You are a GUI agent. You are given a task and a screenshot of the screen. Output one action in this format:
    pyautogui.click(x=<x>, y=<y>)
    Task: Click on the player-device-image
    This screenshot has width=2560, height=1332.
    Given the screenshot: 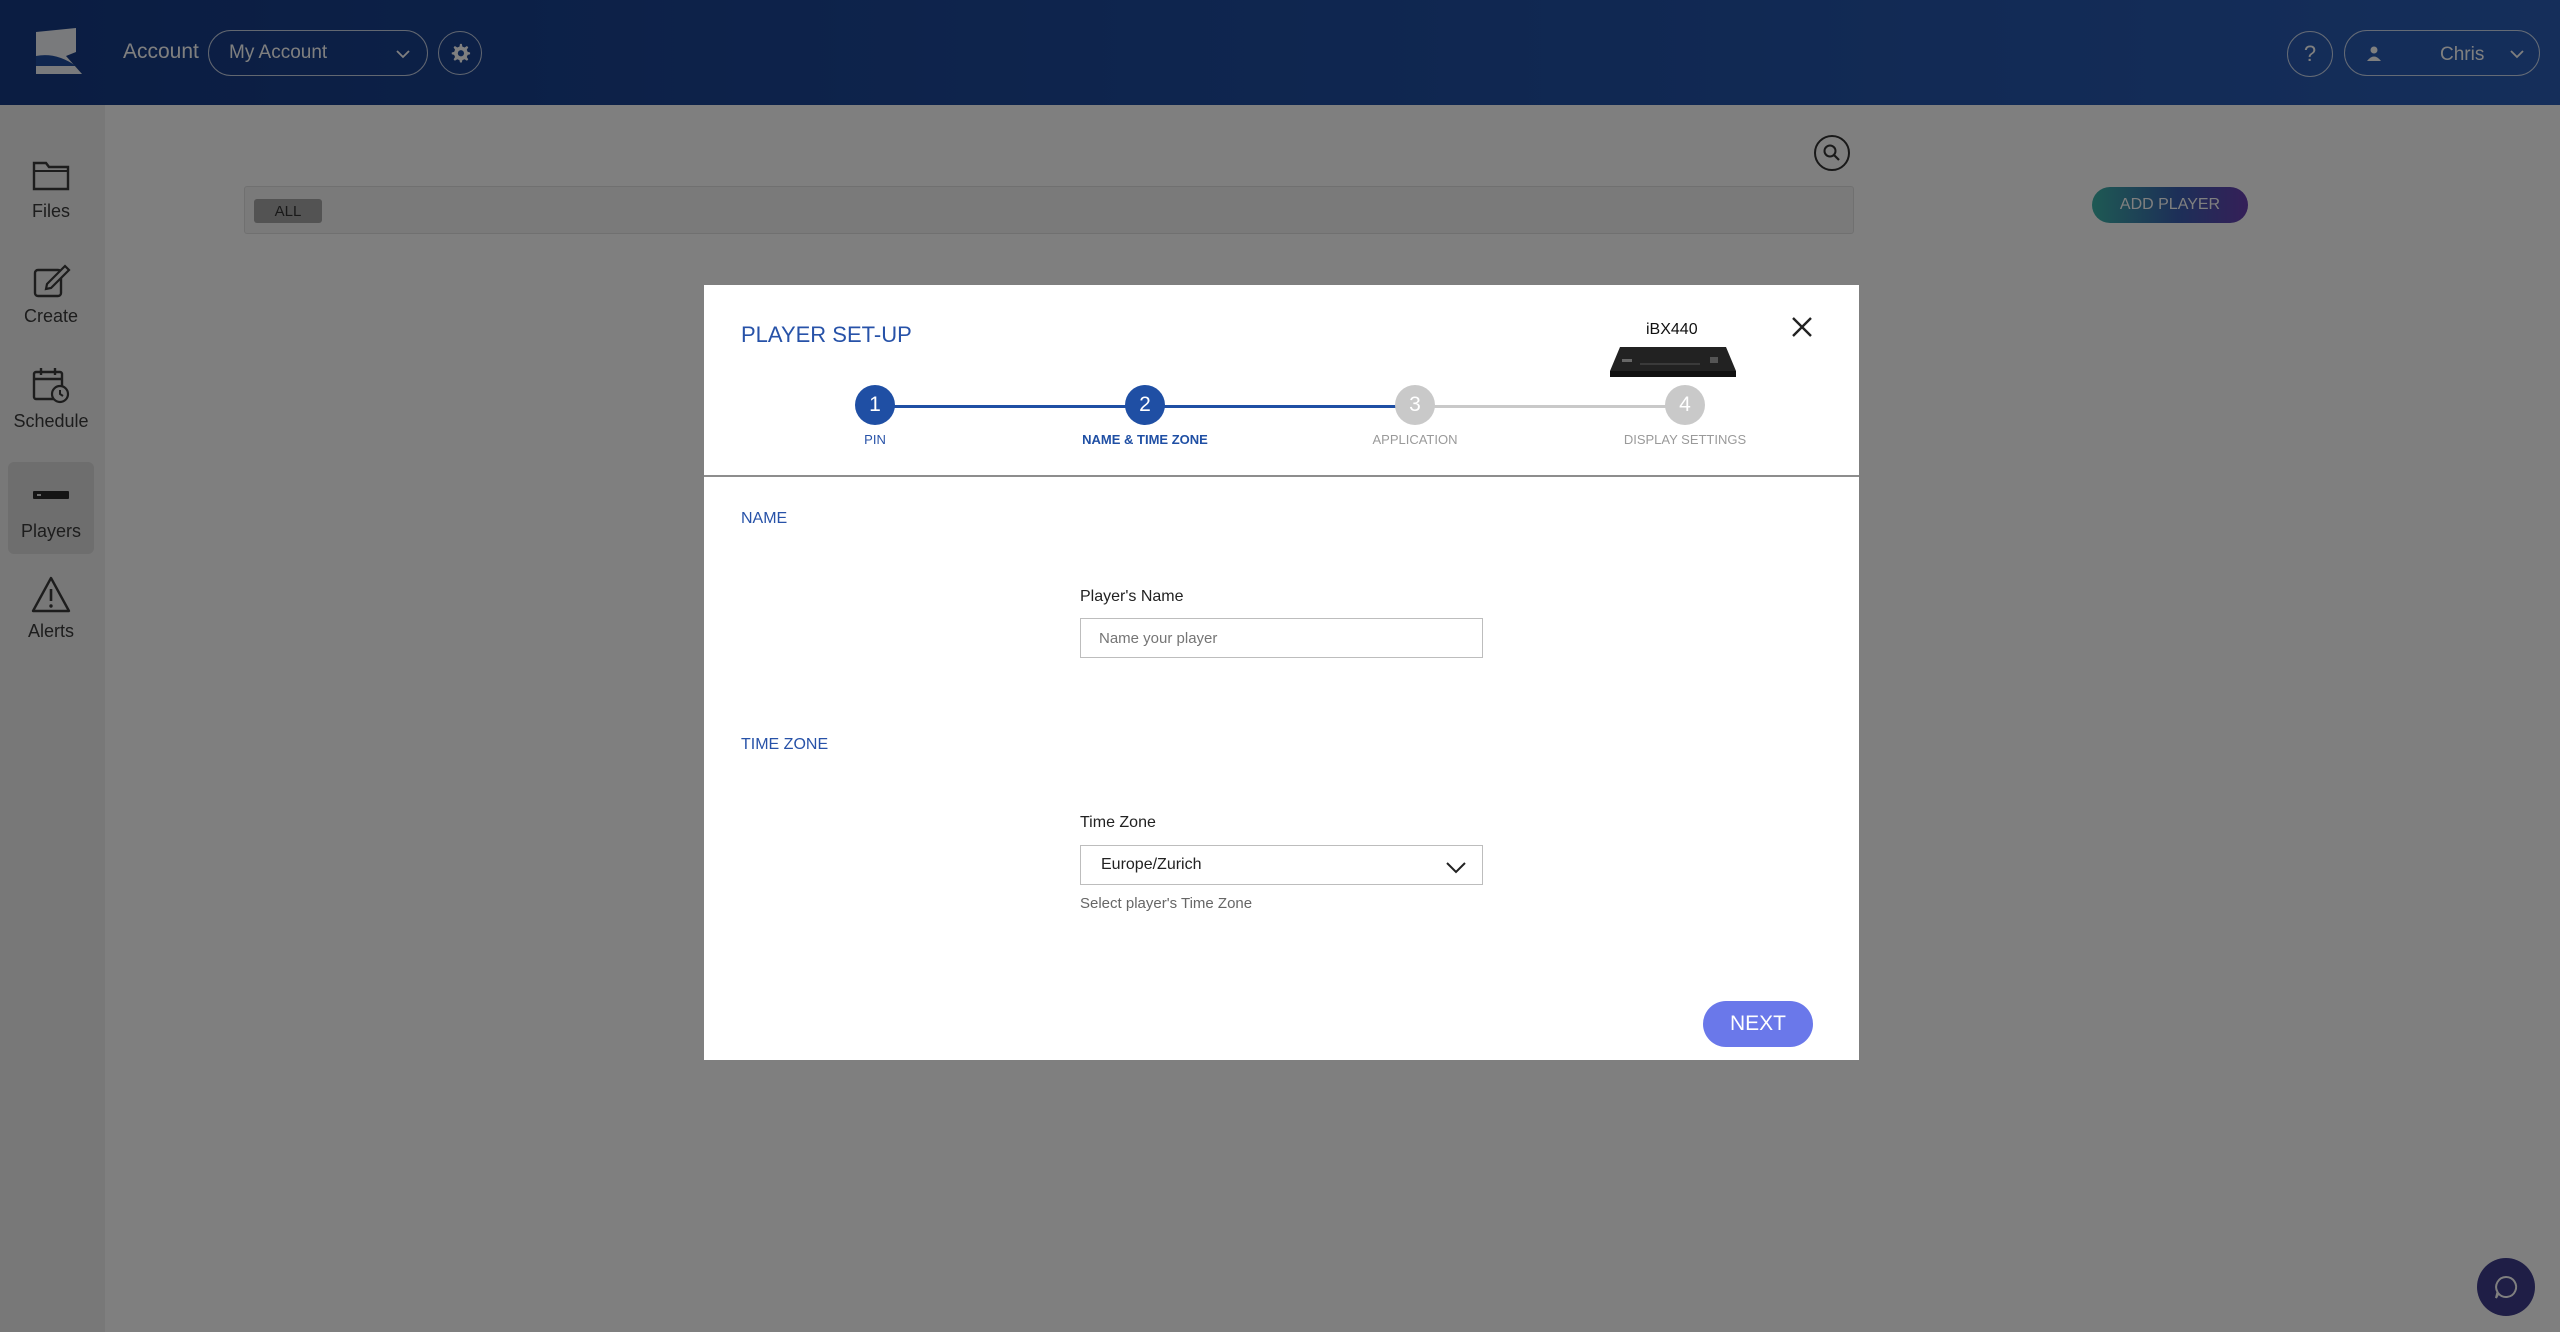 What is the action you would take?
    pyautogui.click(x=1673, y=362)
    